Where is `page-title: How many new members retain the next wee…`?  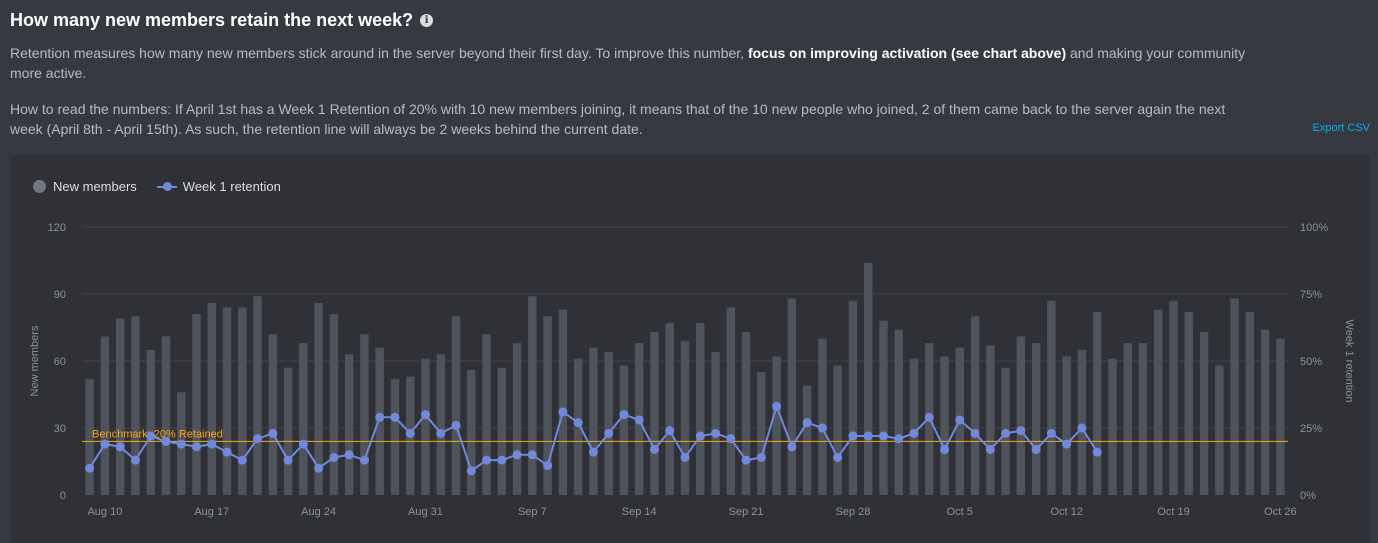 page-title: How many new members retain the next wee… is located at coordinates (222, 20).